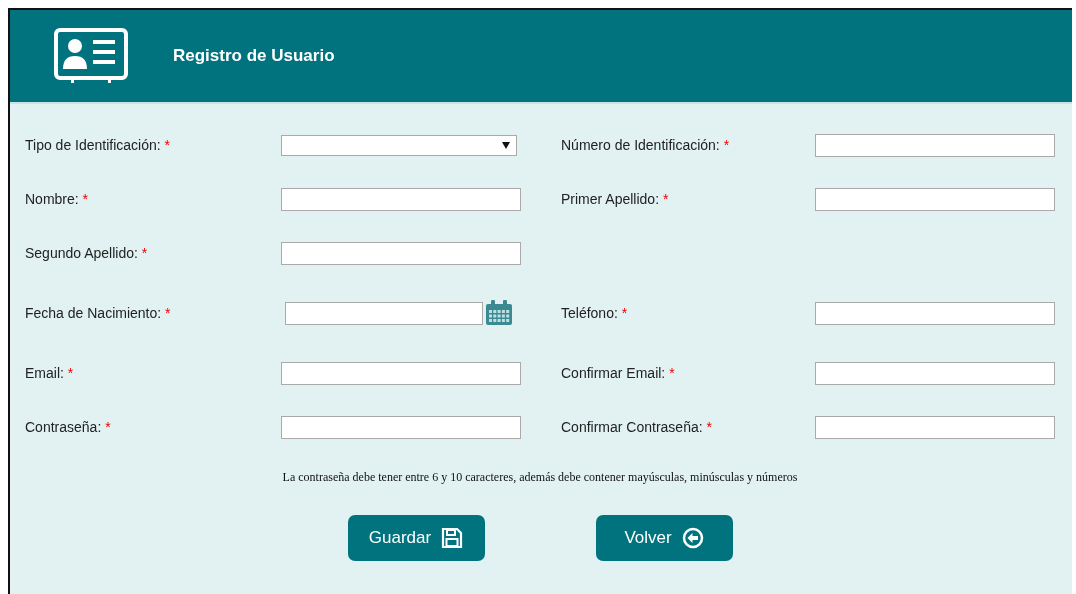  What do you see at coordinates (57, 199) in the screenshot?
I see `field-label: Nombre: *` at bounding box center [57, 199].